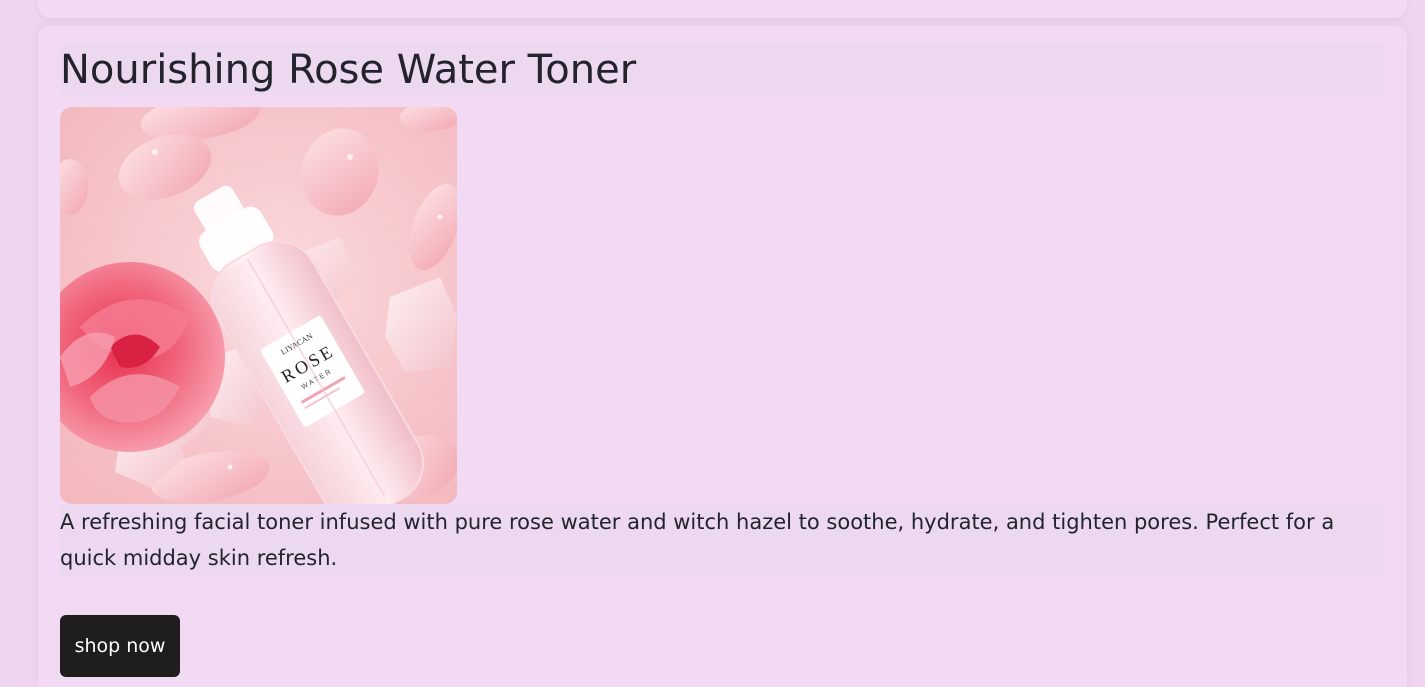 The image size is (1425, 687). Describe the element at coordinates (348, 70) in the screenshot. I see `product-title: Nourishing Rose Water Toner` at that location.